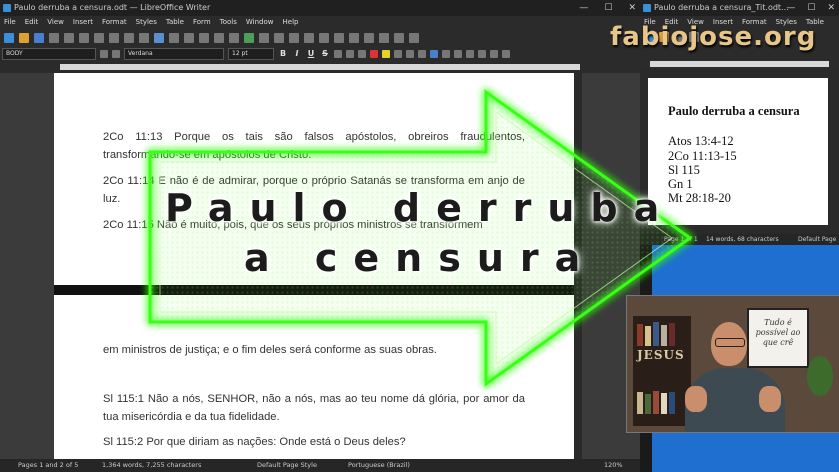  Describe the element at coordinates (116, 53) in the screenshot. I see `new-style-icon` at that location.